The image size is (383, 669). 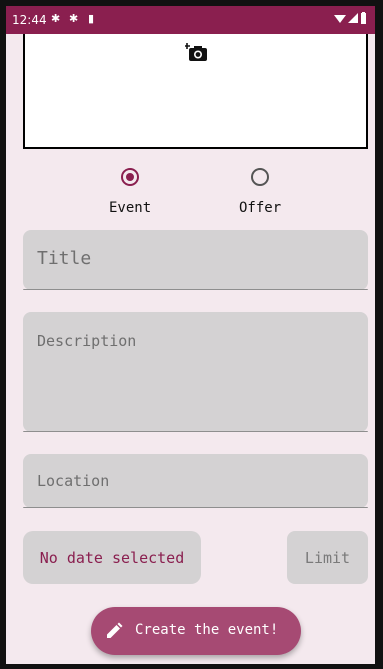 What do you see at coordinates (91, 18) in the screenshot?
I see `battery-saver-icon: ▮` at bounding box center [91, 18].